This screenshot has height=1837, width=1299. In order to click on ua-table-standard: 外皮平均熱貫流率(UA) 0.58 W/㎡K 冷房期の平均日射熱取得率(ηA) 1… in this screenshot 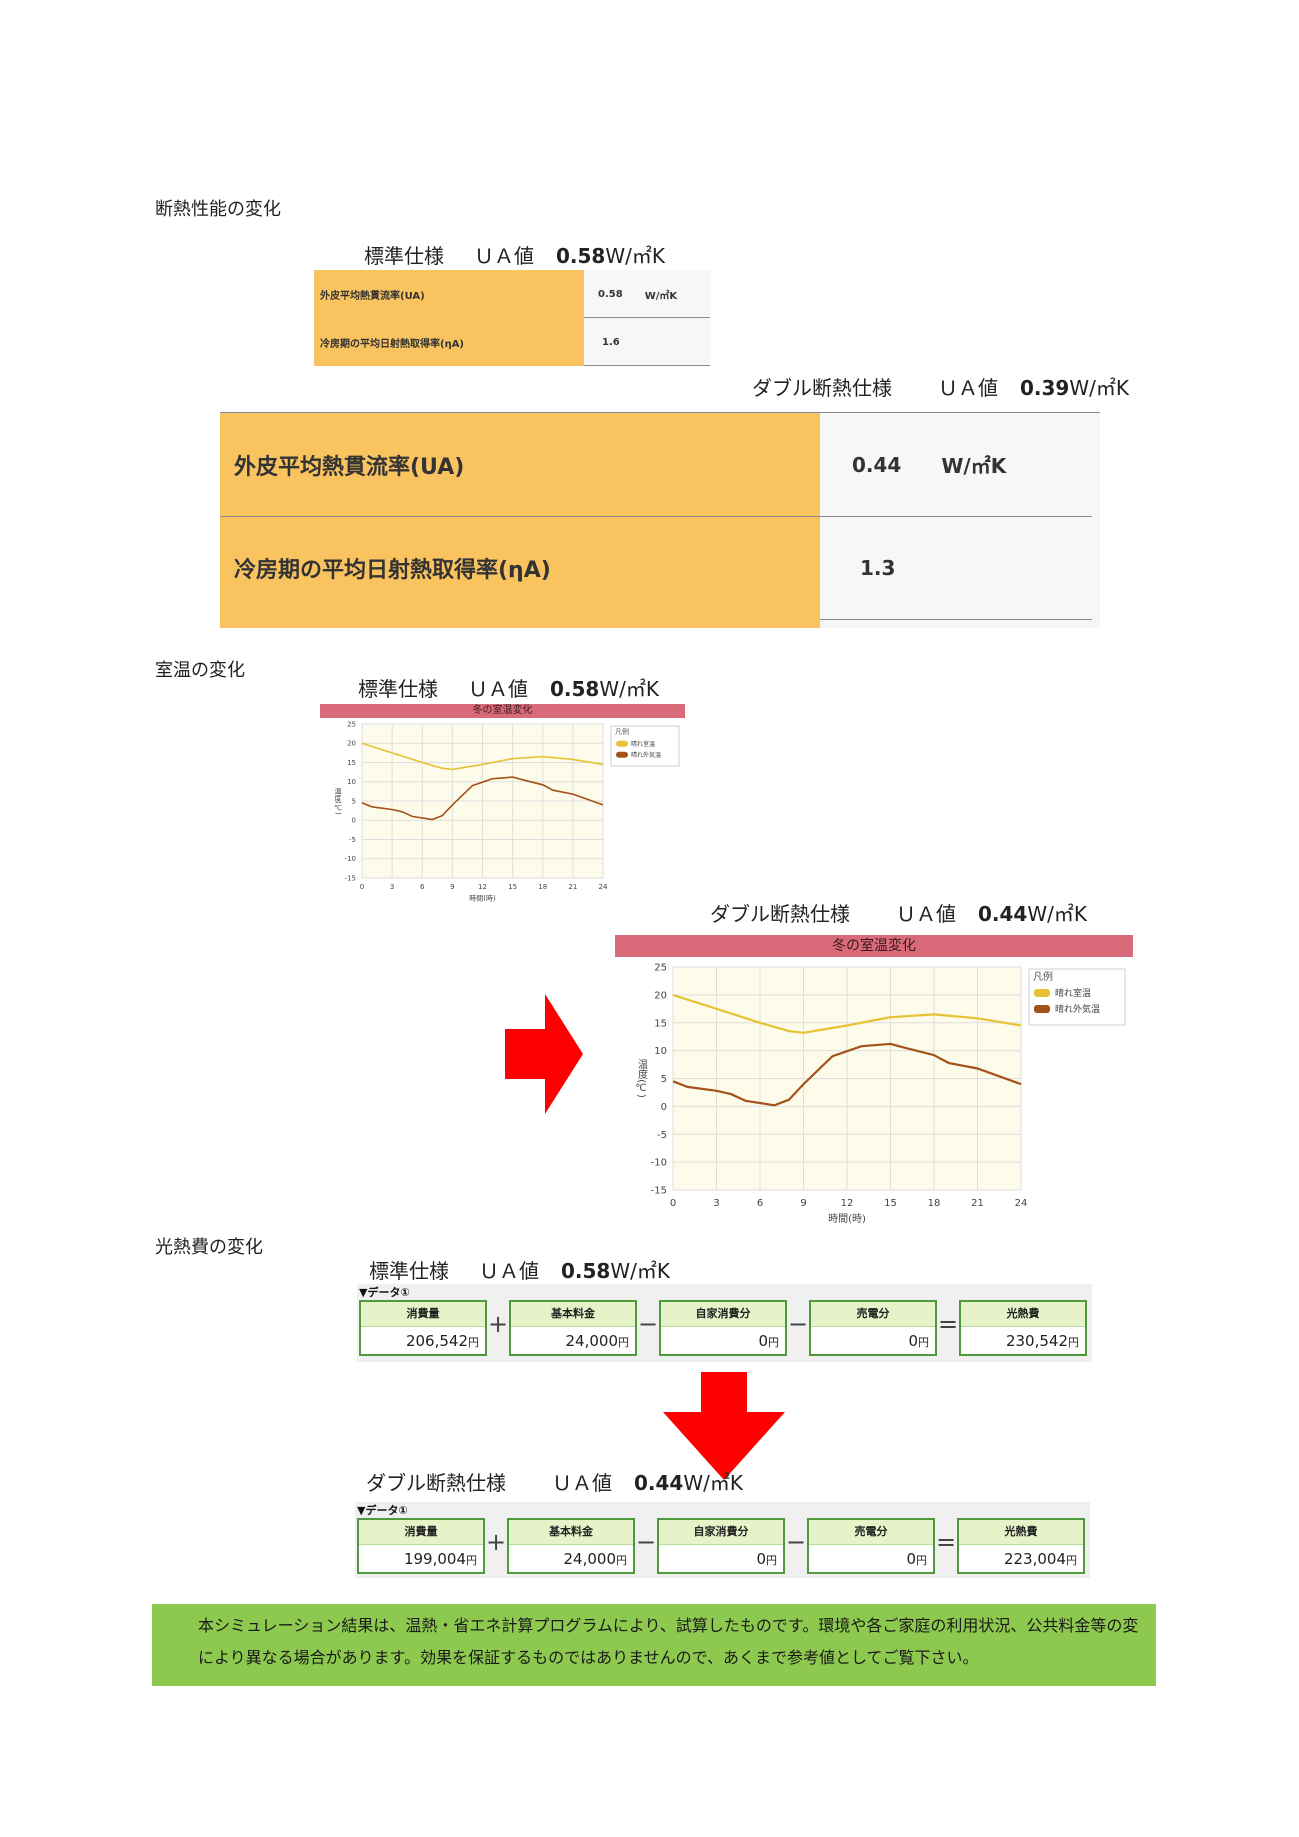, I will do `click(512, 318)`.